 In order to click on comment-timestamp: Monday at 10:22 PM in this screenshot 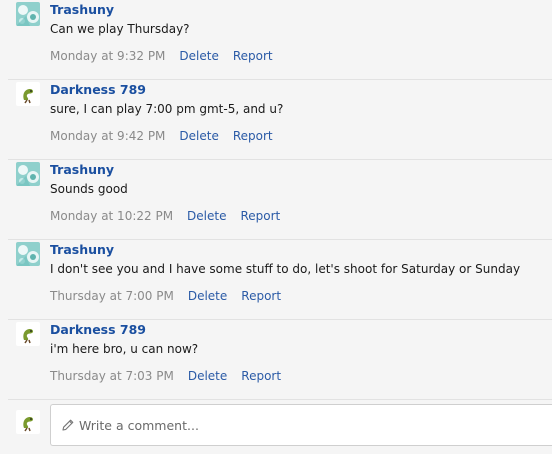, I will do `click(112, 216)`.